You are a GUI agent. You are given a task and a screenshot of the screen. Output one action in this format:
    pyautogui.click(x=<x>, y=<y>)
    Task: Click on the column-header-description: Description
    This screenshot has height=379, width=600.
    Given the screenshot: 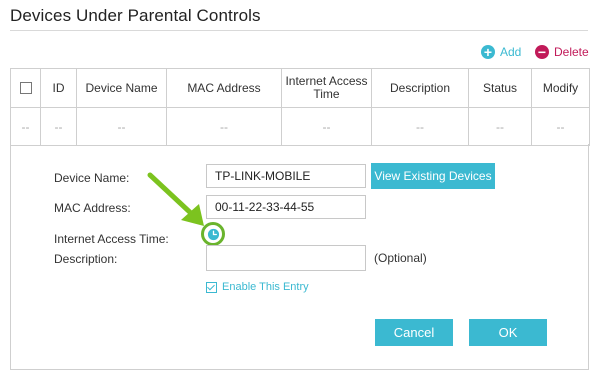 What is the action you would take?
    pyautogui.click(x=420, y=88)
    